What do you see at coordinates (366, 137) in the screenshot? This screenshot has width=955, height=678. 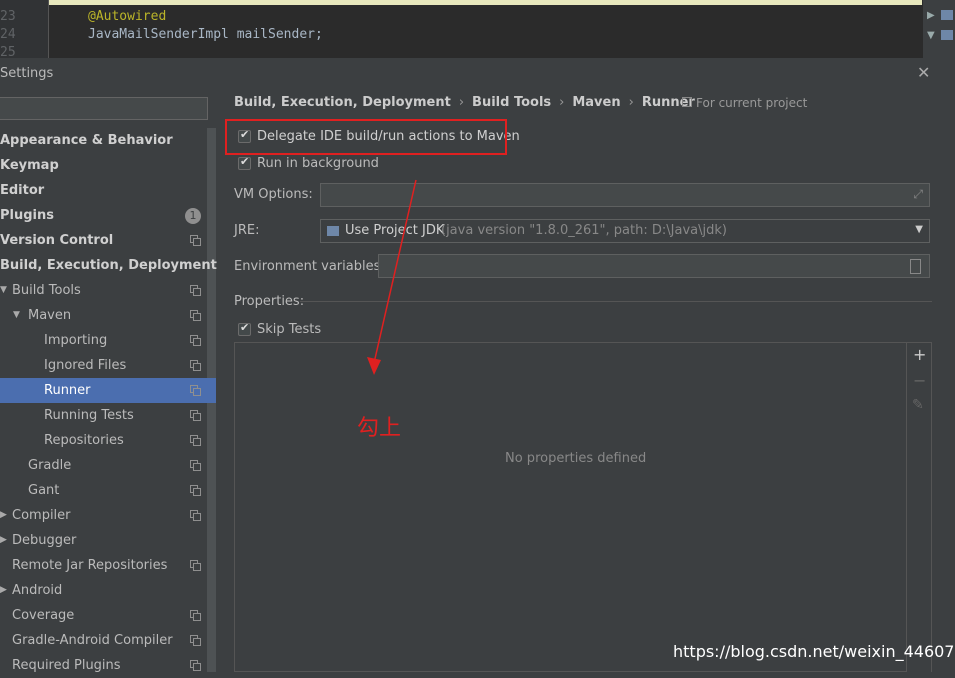 I see `highlight-box` at bounding box center [366, 137].